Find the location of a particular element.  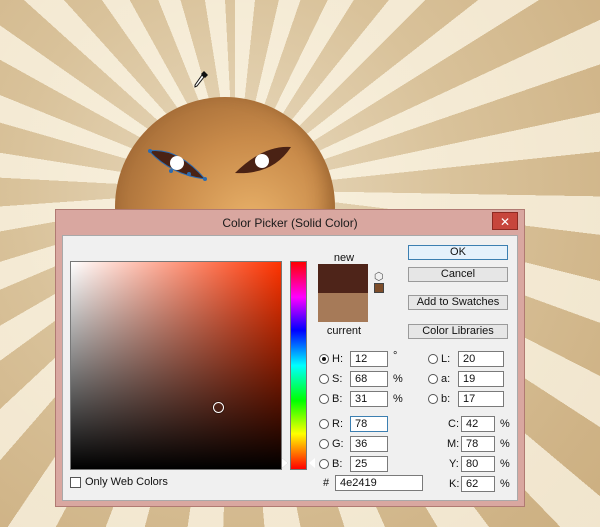

l-input: 20 is located at coordinates (481, 359).